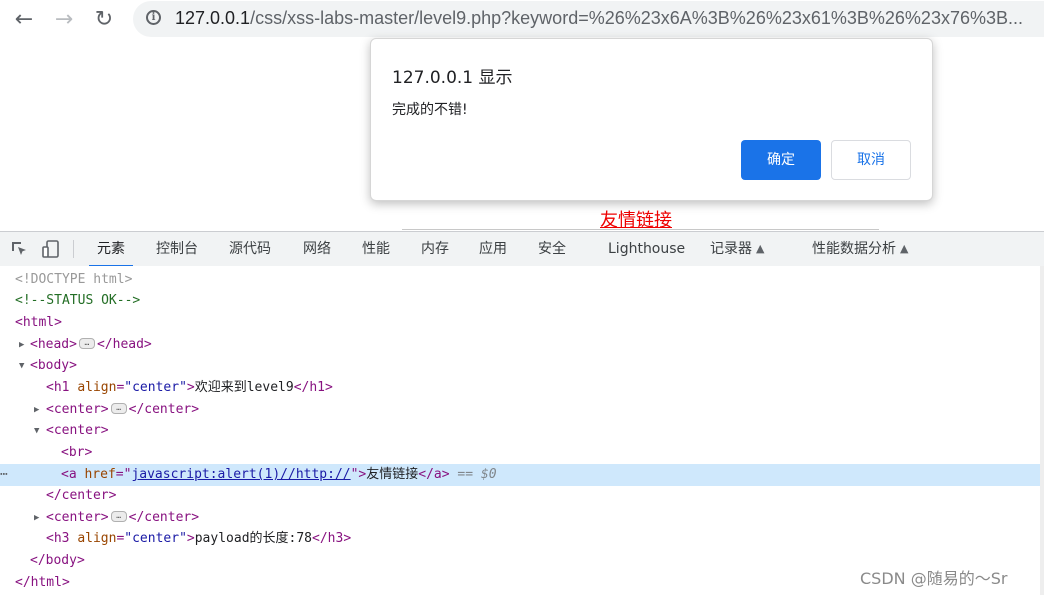 This screenshot has height=595, width=1044. I want to click on dom-line-html: <html>, so click(520, 323).